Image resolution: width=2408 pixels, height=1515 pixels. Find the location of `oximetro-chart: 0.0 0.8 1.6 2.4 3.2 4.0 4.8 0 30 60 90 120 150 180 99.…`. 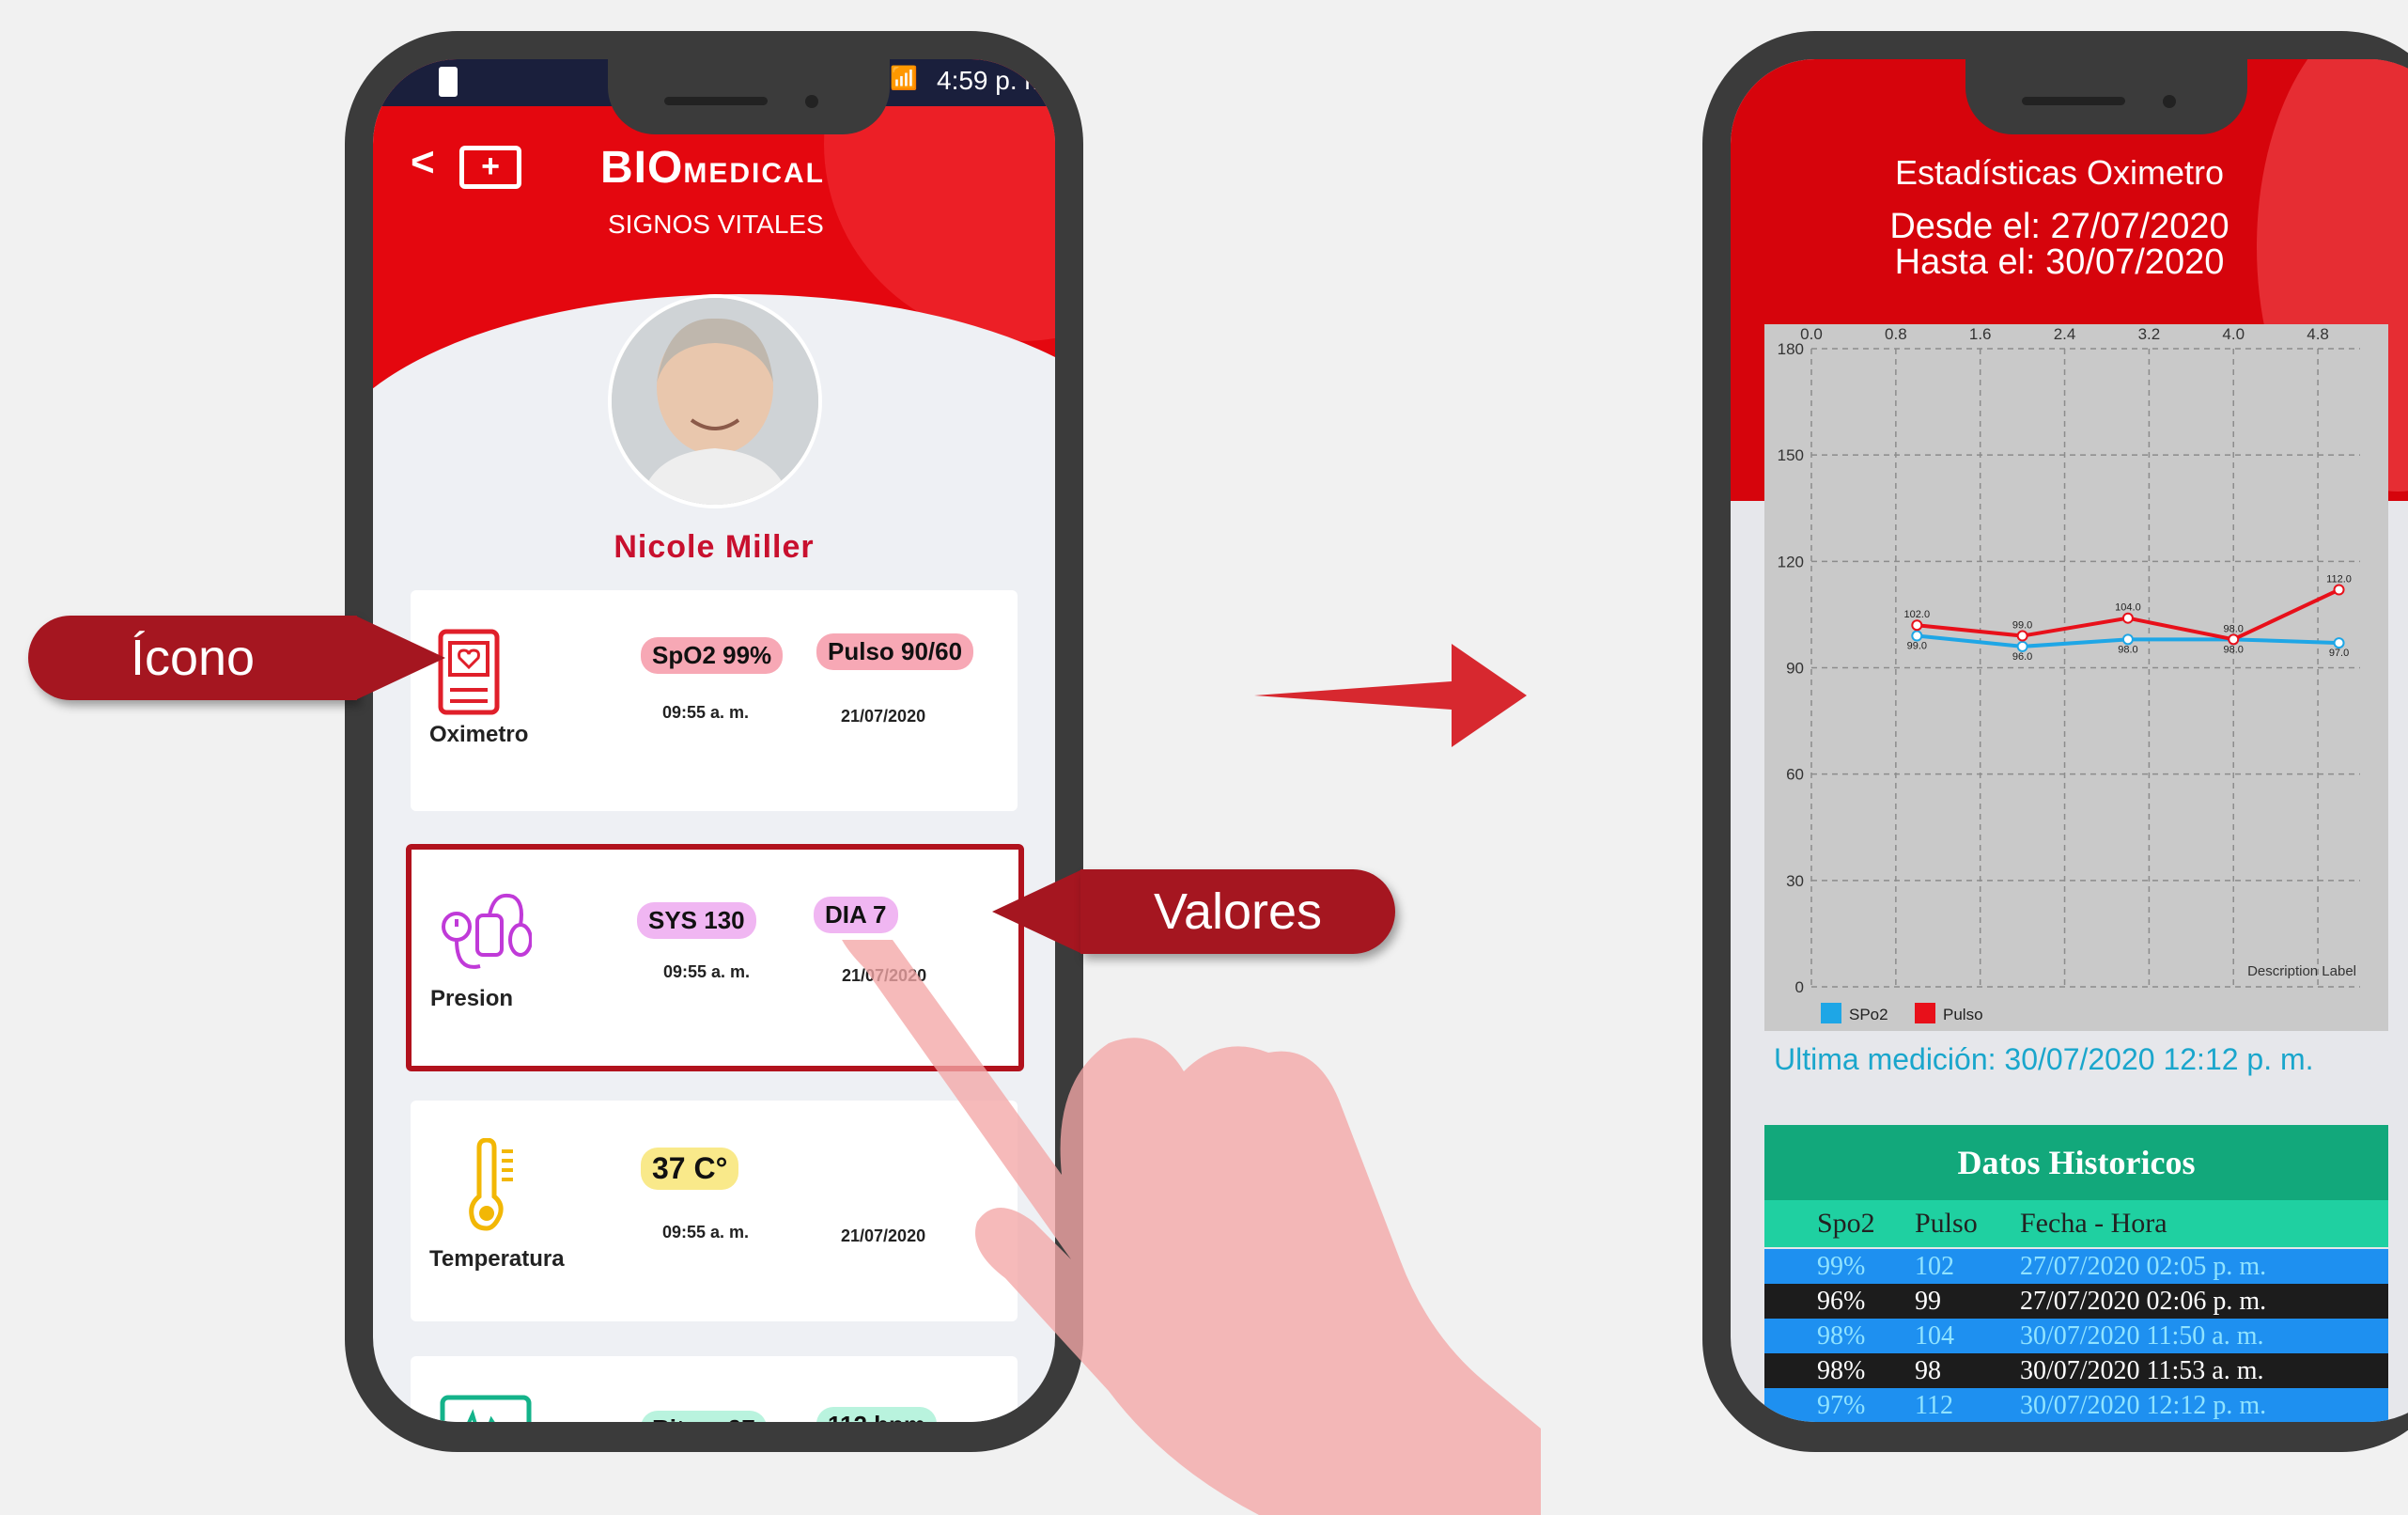

oximetro-chart: 0.0 0.8 1.6 2.4 3.2 4.0 4.8 0 30 60 90 120 150 180 99.… is located at coordinates (2076, 677).